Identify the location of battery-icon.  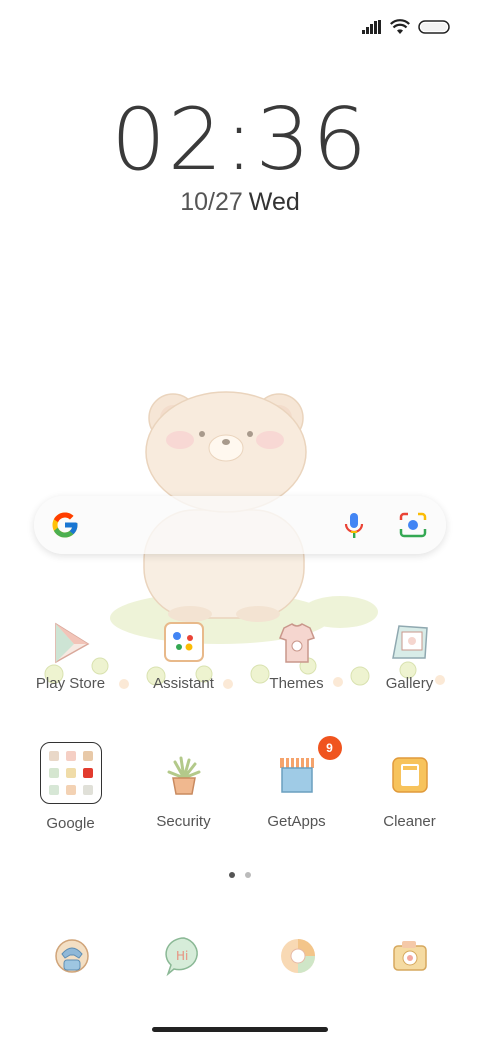
(434, 27).